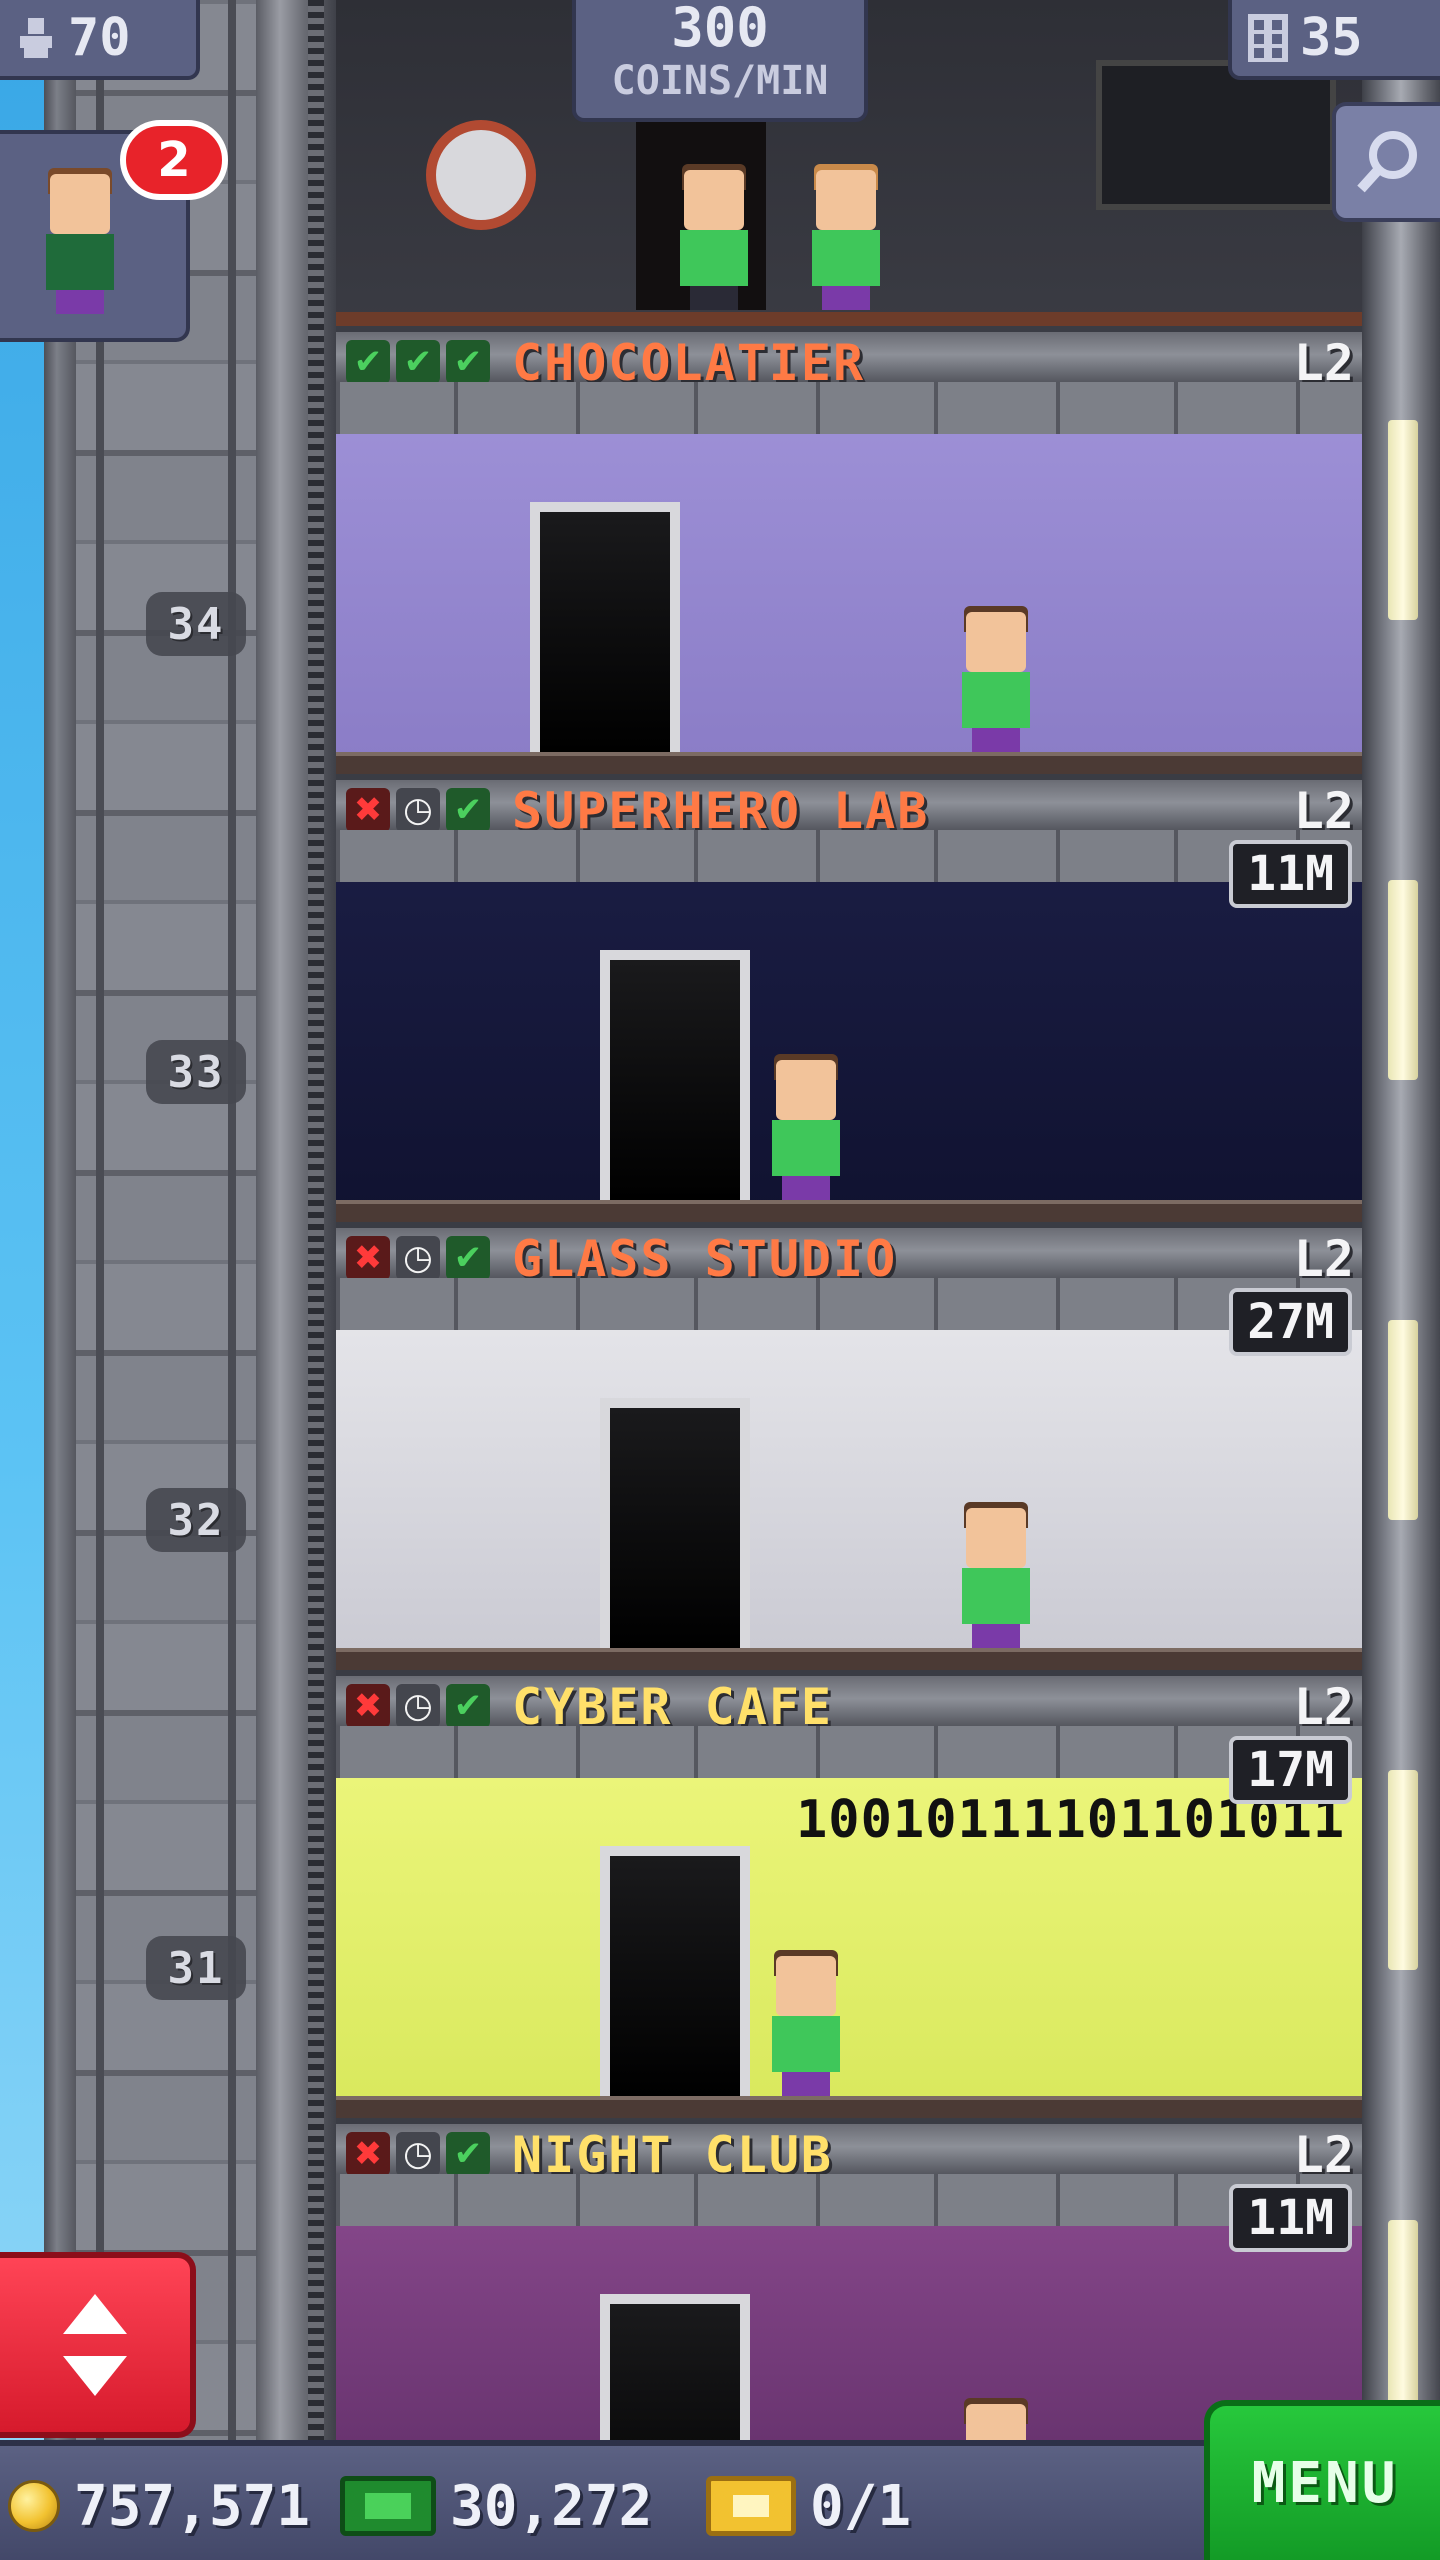 This screenshot has width=1440, height=2560. What do you see at coordinates (388, 2506) in the screenshot?
I see `bux-icon` at bounding box center [388, 2506].